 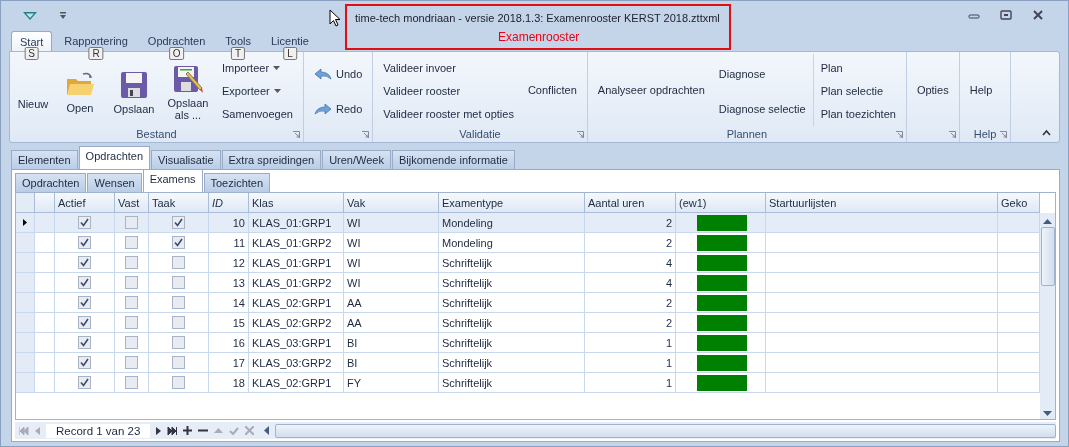 I want to click on dropdown-button: Importeer, so click(x=257, y=67).